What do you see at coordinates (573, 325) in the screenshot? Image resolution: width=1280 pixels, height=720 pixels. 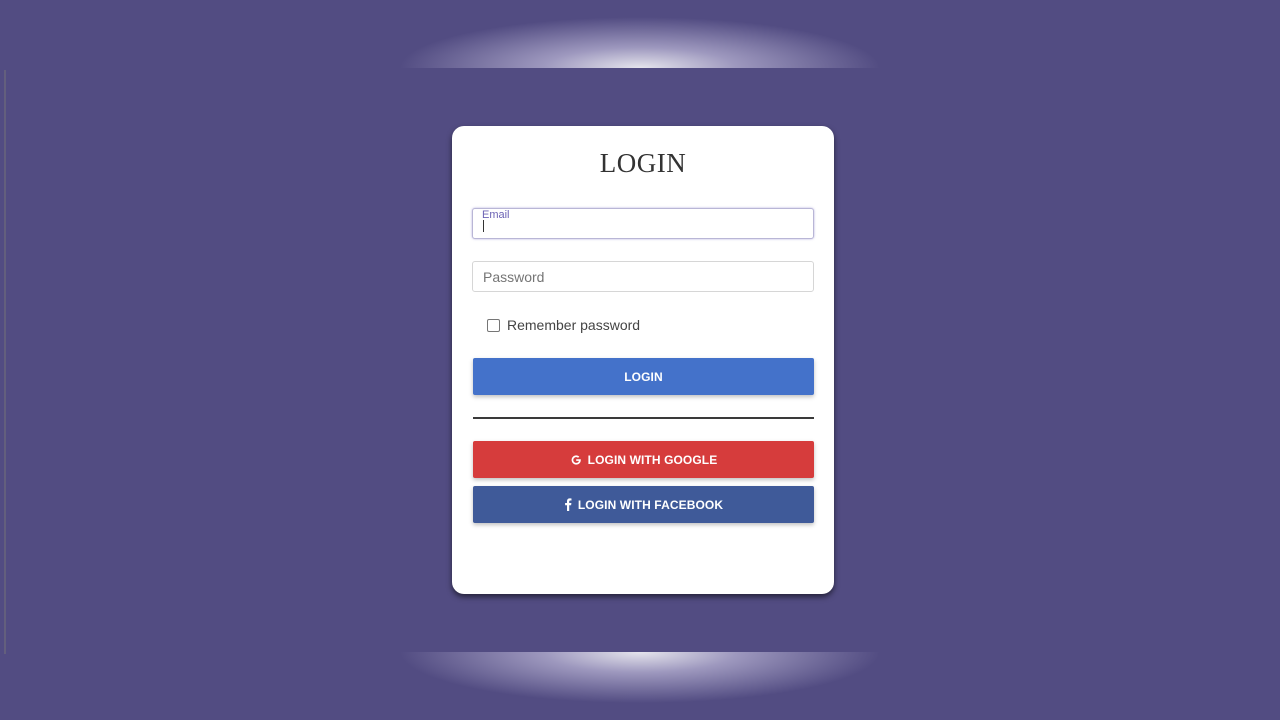 I see `remember-password-label: Remember password` at bounding box center [573, 325].